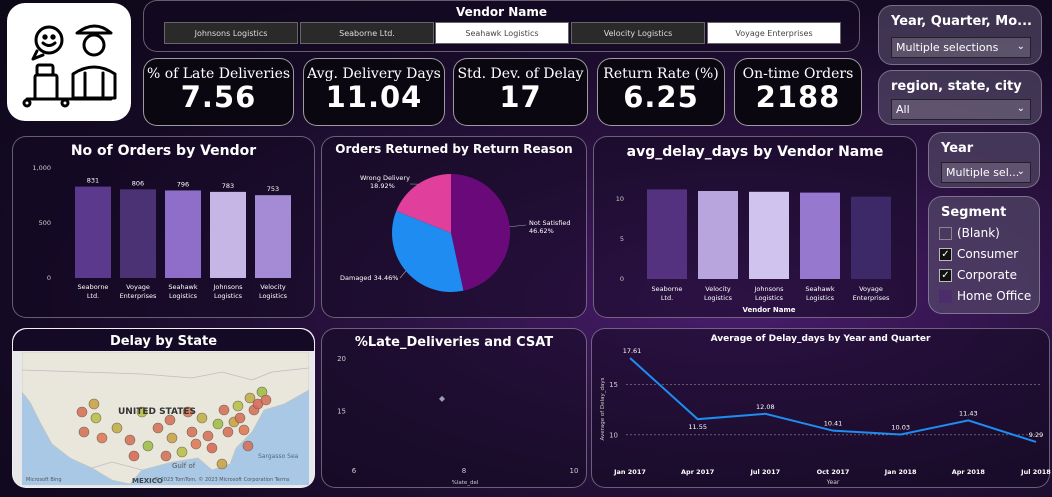  What do you see at coordinates (341, 359) in the screenshot?
I see `y-tick-label: 20` at bounding box center [341, 359].